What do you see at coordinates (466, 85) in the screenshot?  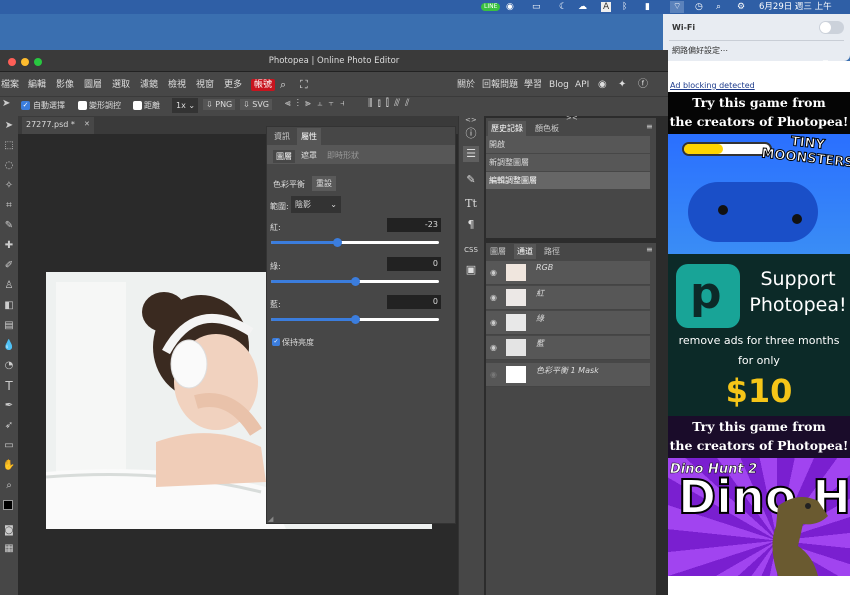 I see `menu-about: 關於` at bounding box center [466, 85].